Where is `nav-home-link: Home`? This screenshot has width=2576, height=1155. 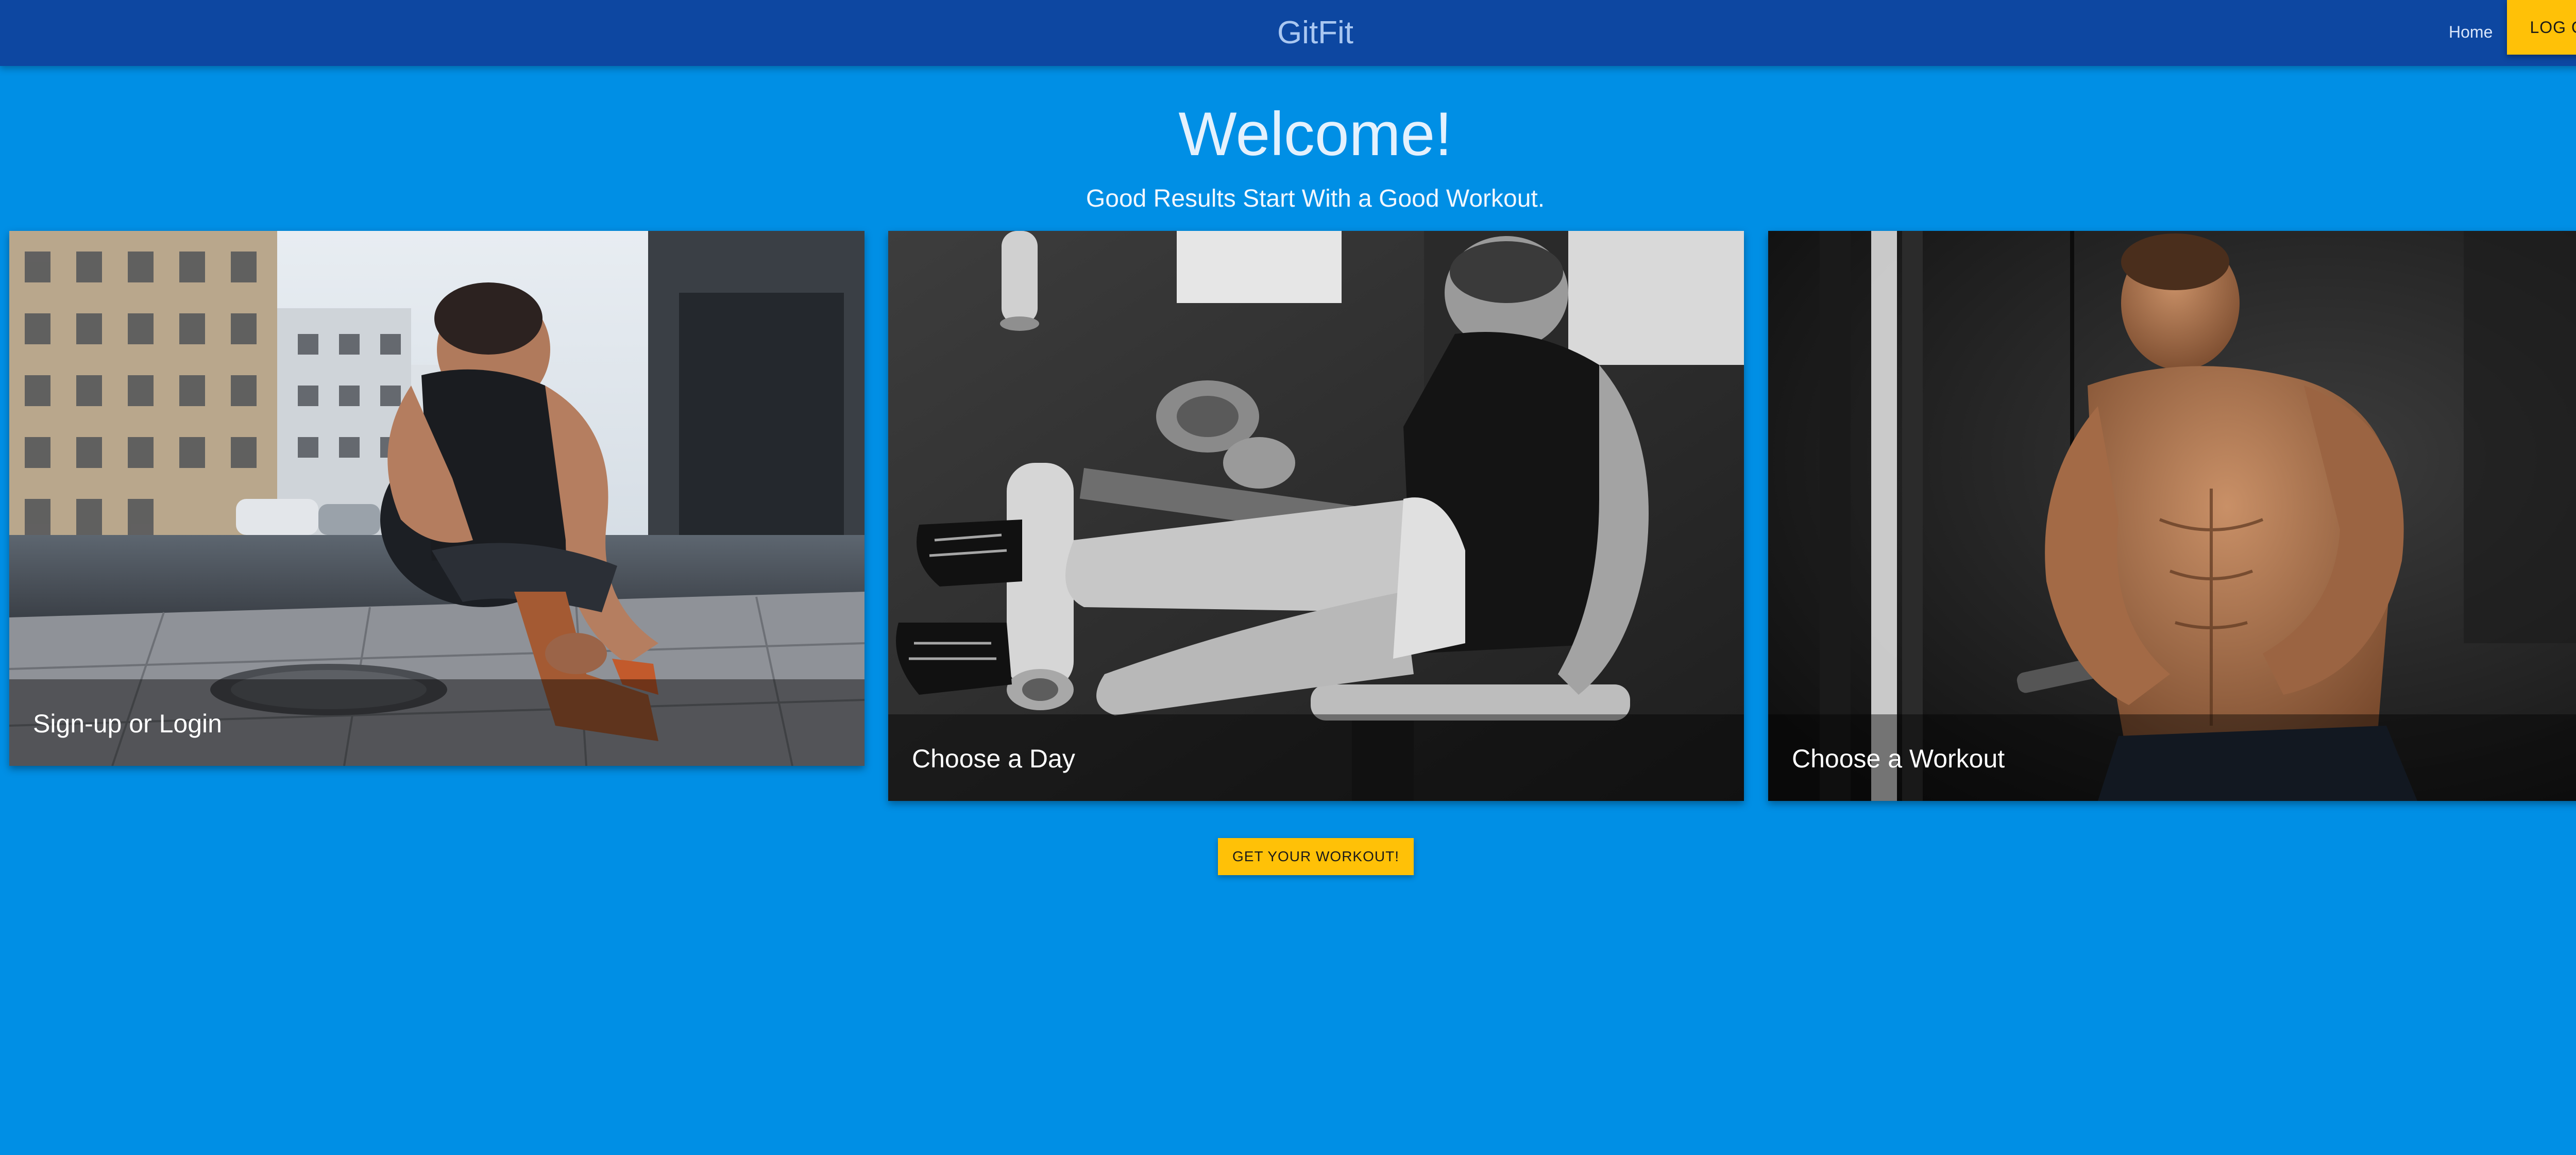 nav-home-link: Home is located at coordinates (2471, 32).